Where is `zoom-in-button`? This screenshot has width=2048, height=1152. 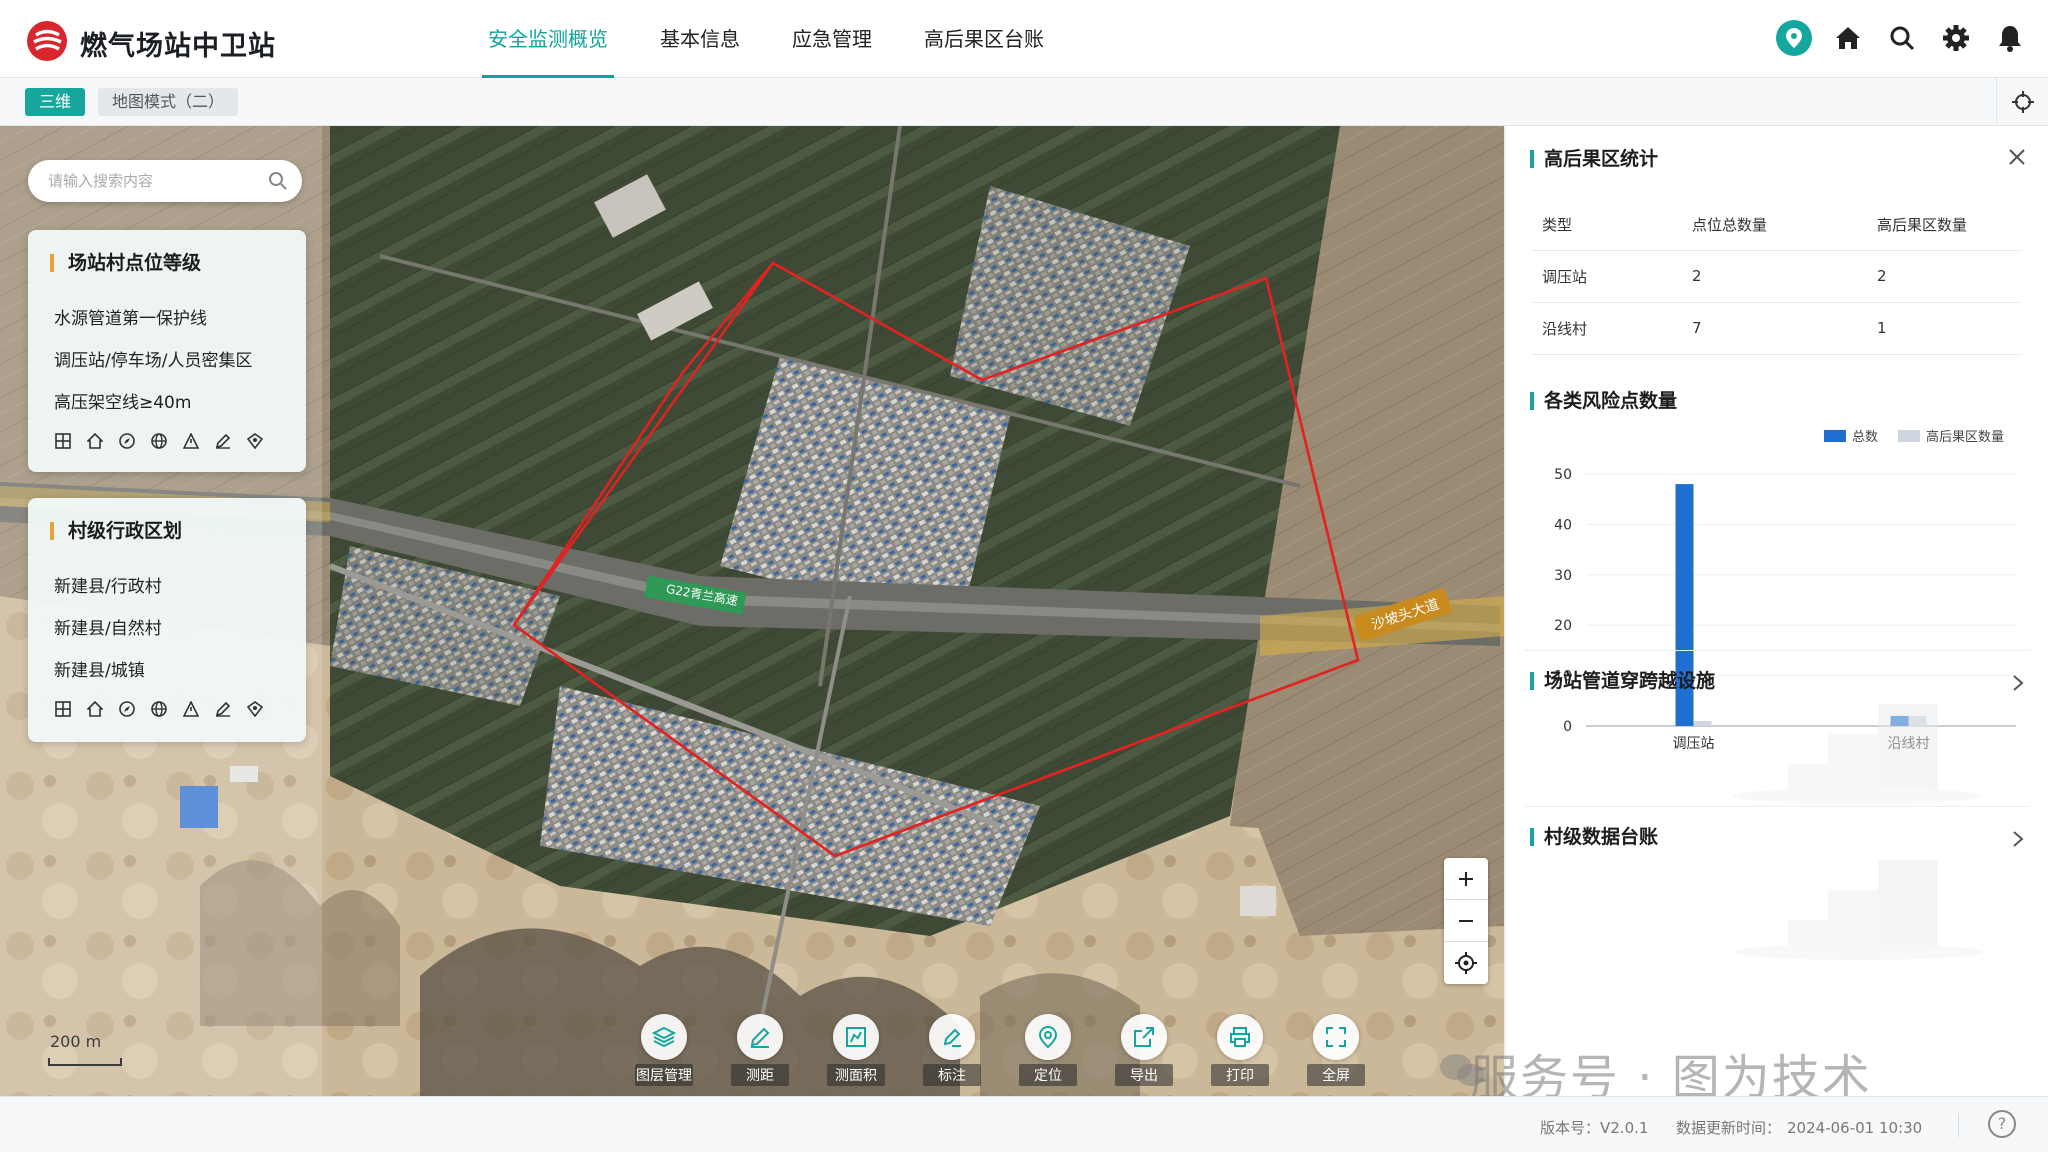 zoom-in-button is located at coordinates (1466, 879).